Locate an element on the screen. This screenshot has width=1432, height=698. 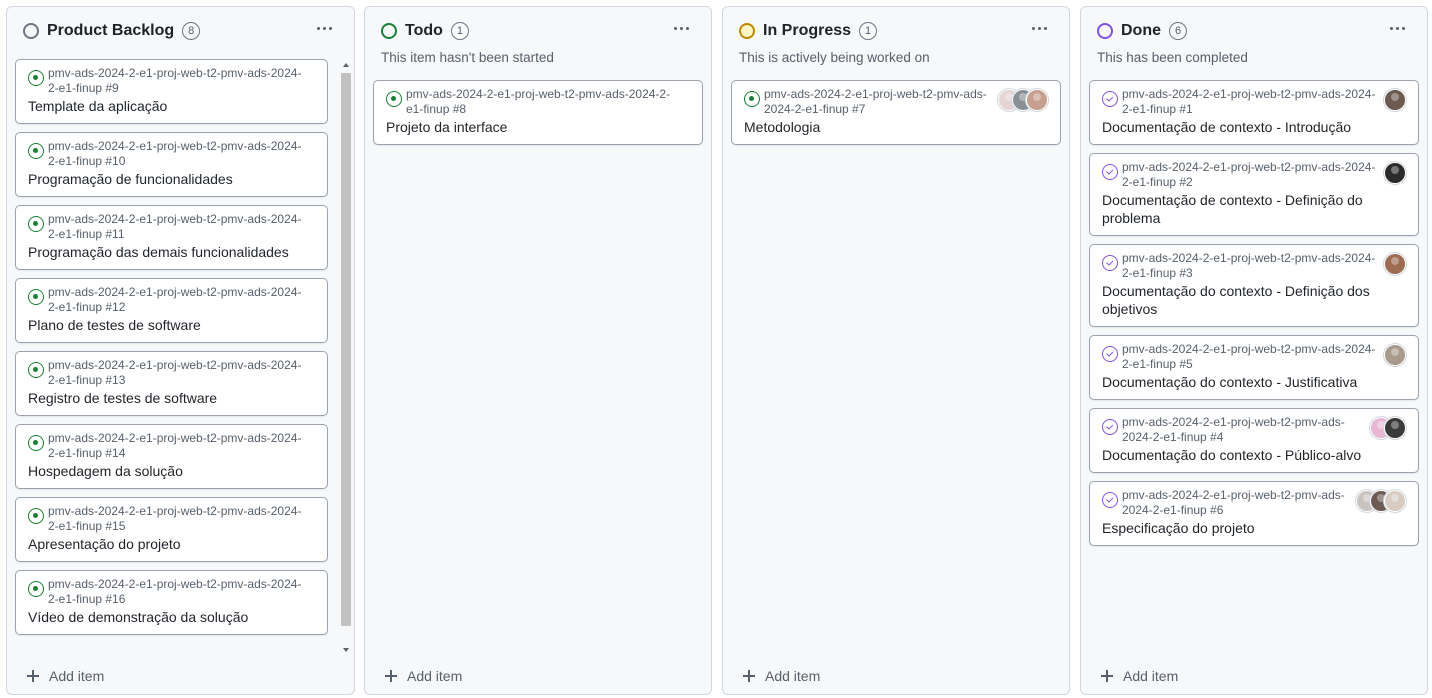
issue-title: Vídeo de demonstração da solução is located at coordinates (171, 617).